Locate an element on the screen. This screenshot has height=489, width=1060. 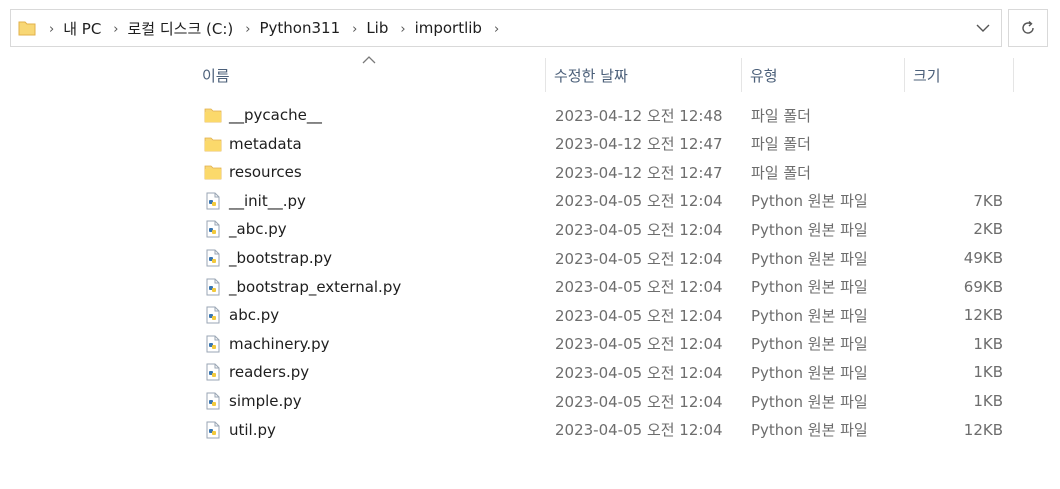
file-name: machinery.py is located at coordinates (279, 343).